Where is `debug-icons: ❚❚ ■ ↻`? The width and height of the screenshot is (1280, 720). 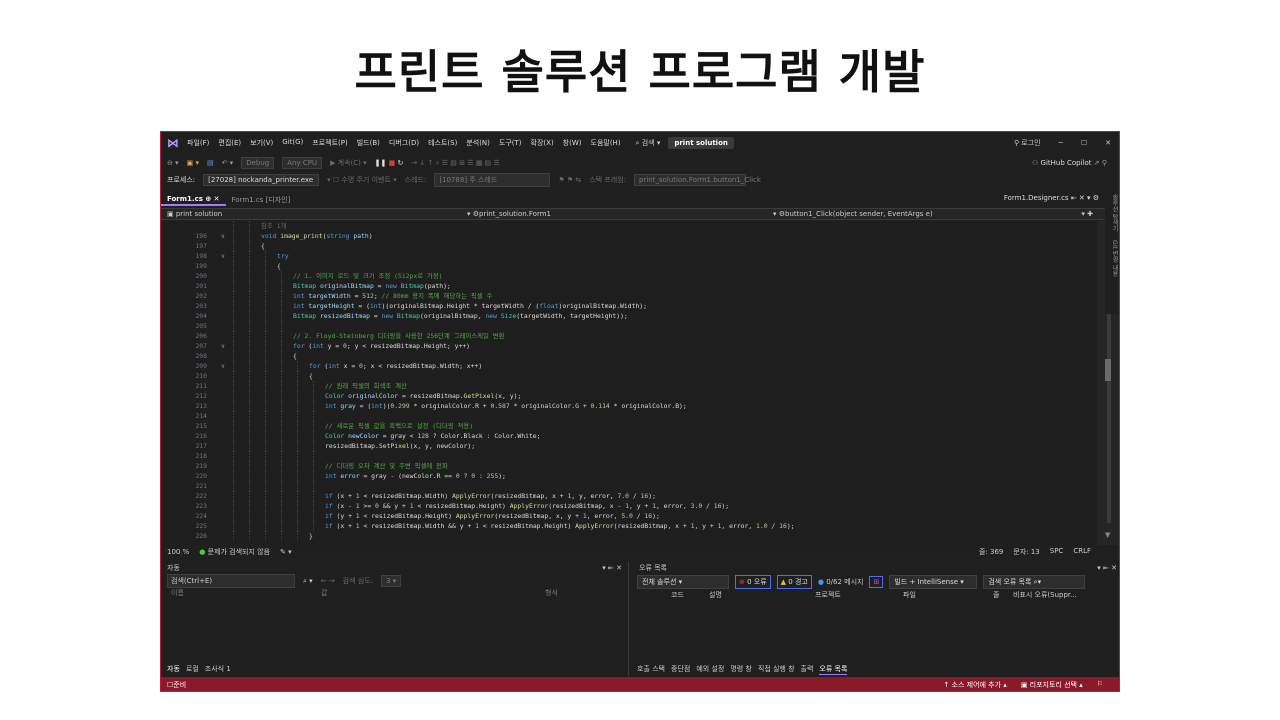 debug-icons: ❚❚ ■ ↻ is located at coordinates (389, 163).